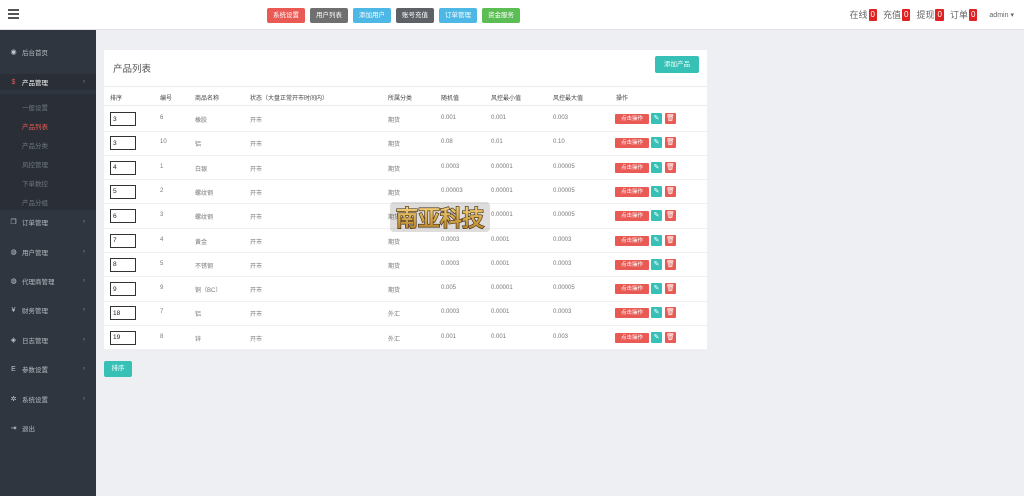 The width and height of the screenshot is (1024, 496). Describe the element at coordinates (13, 252) in the screenshot. I see `user-icon: ◍` at that location.